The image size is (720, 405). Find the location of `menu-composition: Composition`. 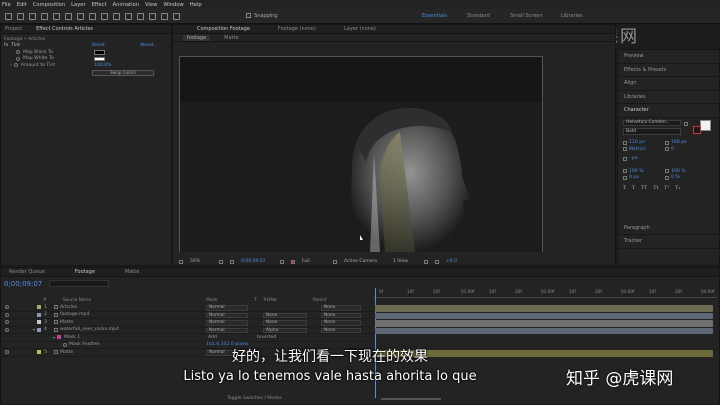

menu-composition: Composition is located at coordinates (49, 5).